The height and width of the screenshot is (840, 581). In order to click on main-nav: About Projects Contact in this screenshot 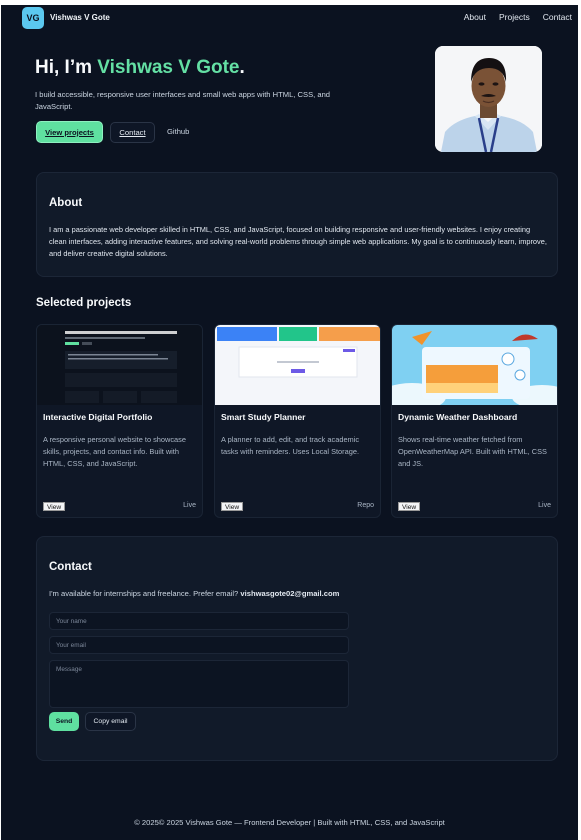, I will do `click(518, 17)`.